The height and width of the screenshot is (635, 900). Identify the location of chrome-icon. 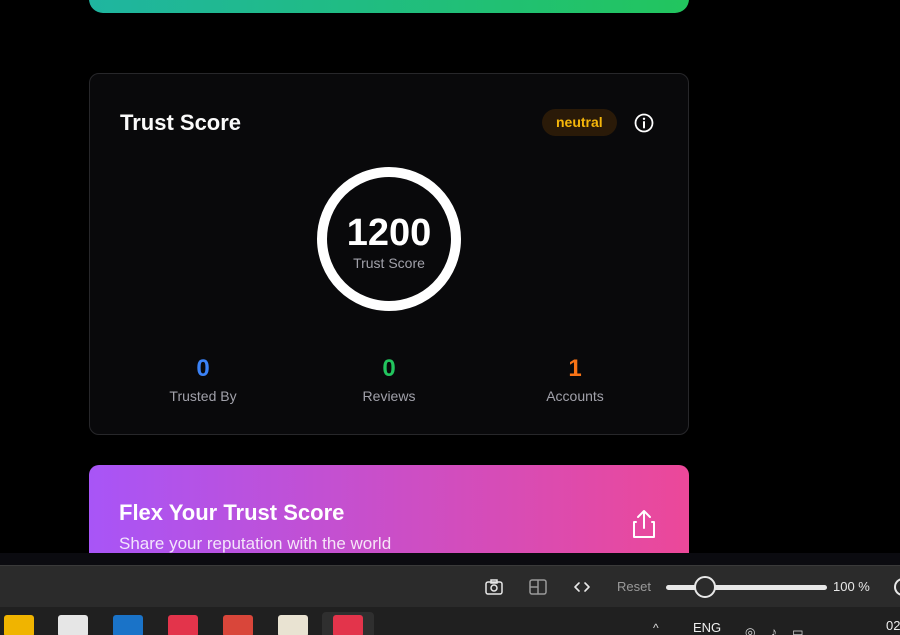
(238, 625).